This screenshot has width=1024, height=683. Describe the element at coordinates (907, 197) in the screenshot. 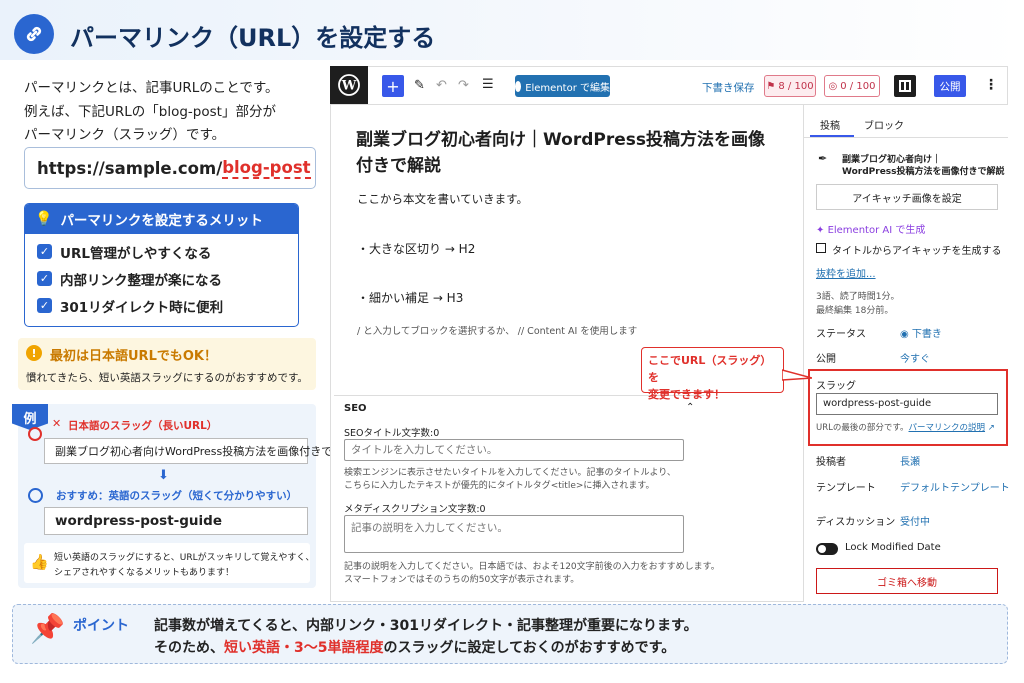

I see `set-featured-image-button: アイキャッチ画像を設定` at that location.